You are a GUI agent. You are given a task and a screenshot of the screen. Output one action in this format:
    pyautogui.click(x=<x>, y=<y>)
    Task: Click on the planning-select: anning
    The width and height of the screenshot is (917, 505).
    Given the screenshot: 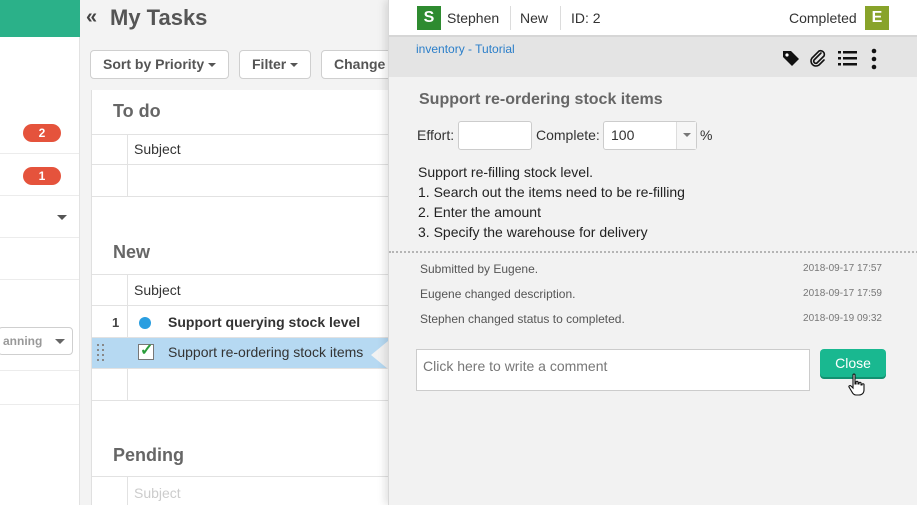 What is the action you would take?
    pyautogui.click(x=36, y=341)
    